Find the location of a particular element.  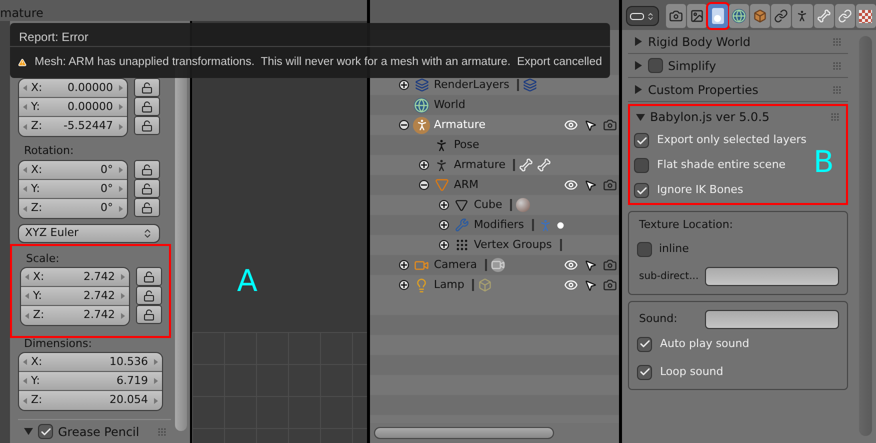

outliner-row: Vertex Groups is located at coordinates (494, 245).